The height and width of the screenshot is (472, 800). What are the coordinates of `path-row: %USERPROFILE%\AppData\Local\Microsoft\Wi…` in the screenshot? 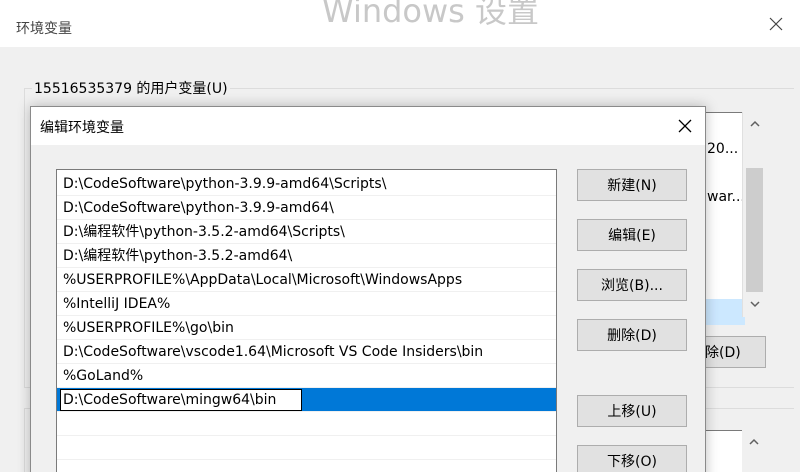 It's located at (306, 280).